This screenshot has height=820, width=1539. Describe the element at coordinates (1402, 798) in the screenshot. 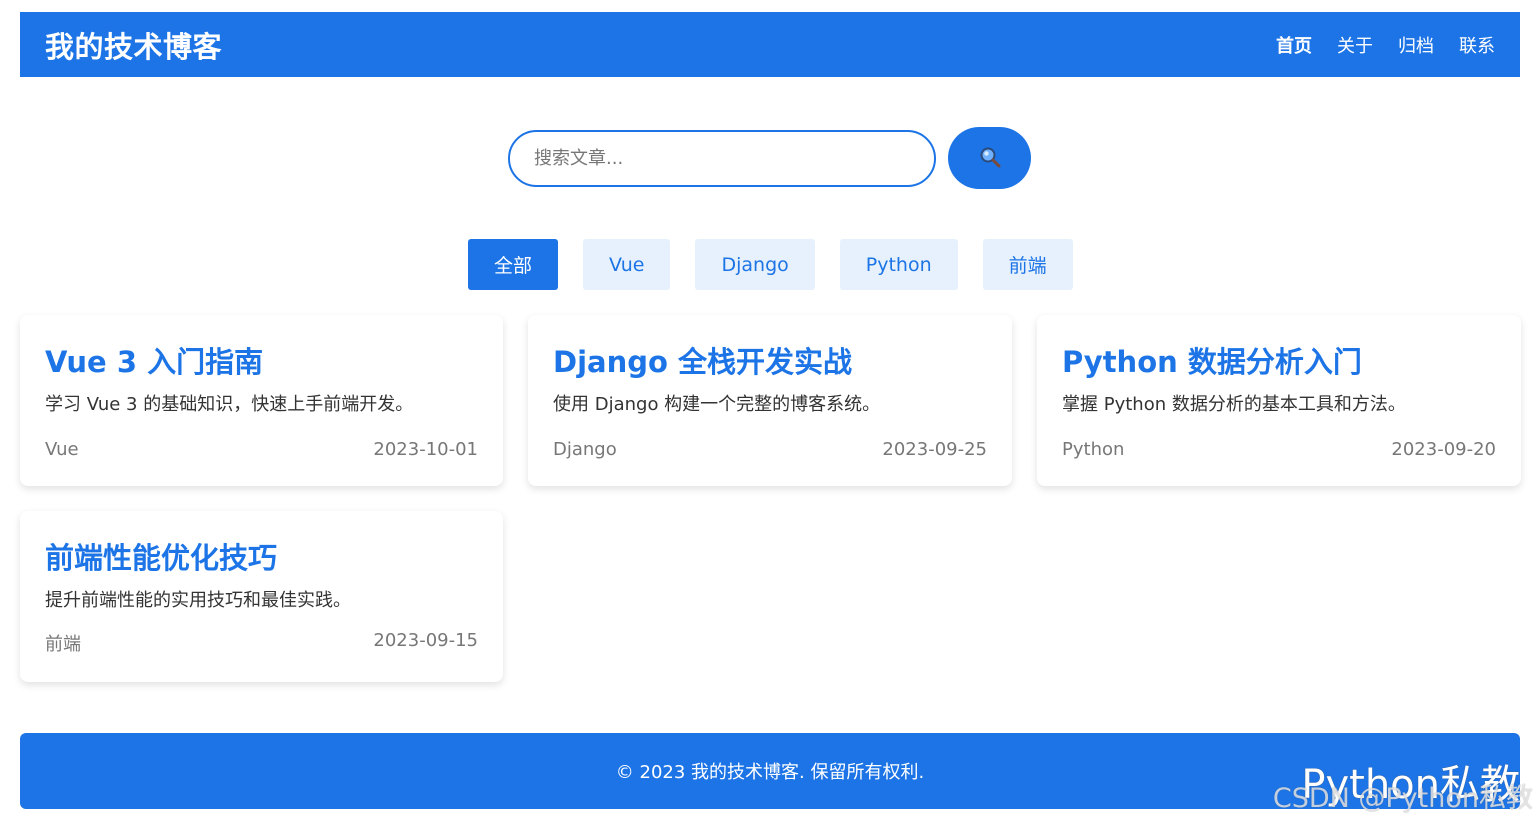

I see `watermark-small: CSDN @Python私教` at that location.